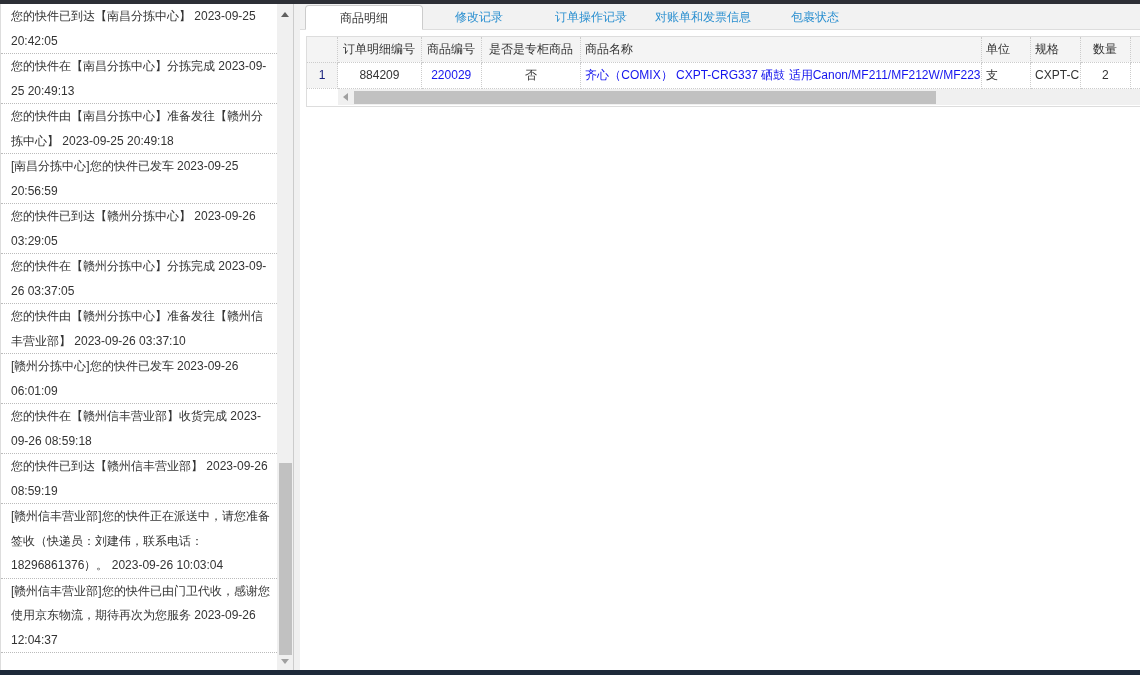 The height and width of the screenshot is (675, 1140). I want to click on tracking-event: [赣州信丰营业部]您的快件已由门卫代收，感谢您使用京东物流，期待再次为您服务 2023-09-26 12:04:37, so click(141, 615).